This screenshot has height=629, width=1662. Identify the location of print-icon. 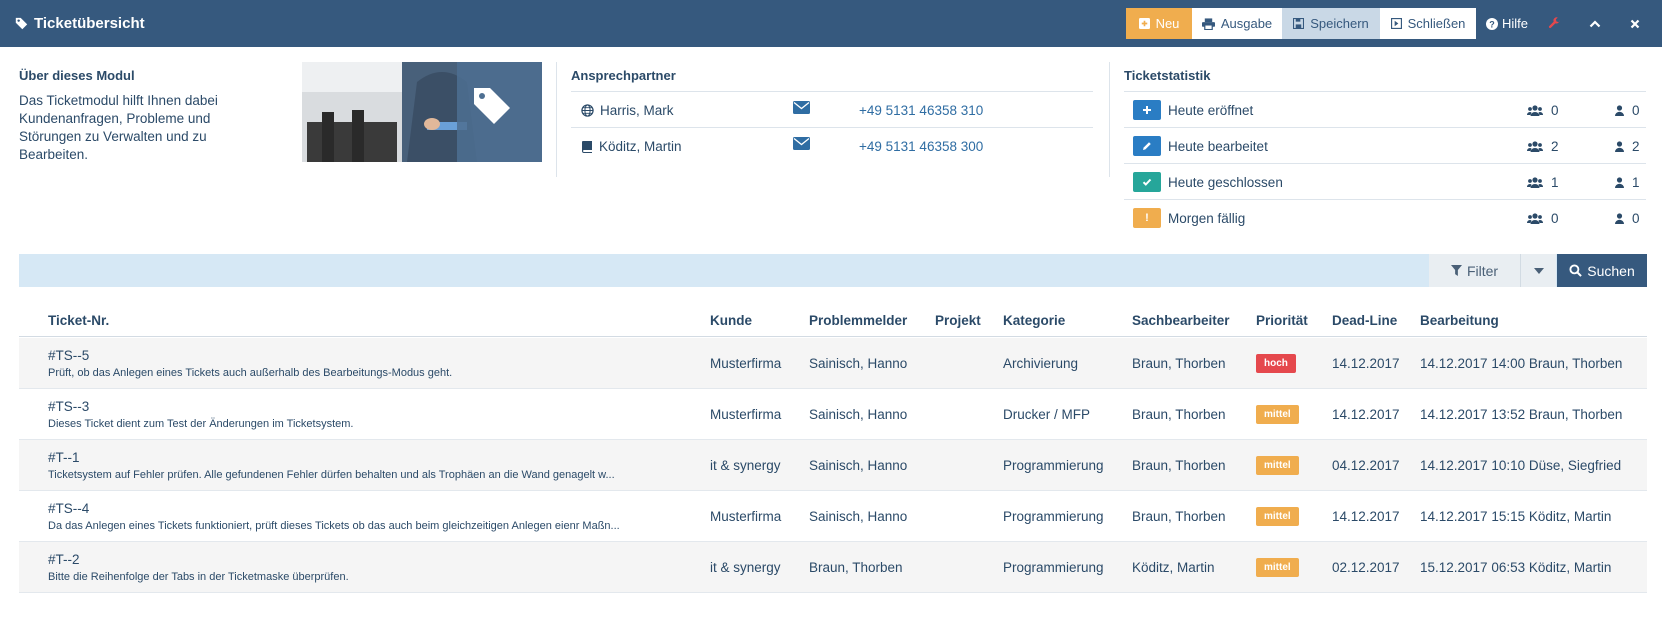
(1208, 23).